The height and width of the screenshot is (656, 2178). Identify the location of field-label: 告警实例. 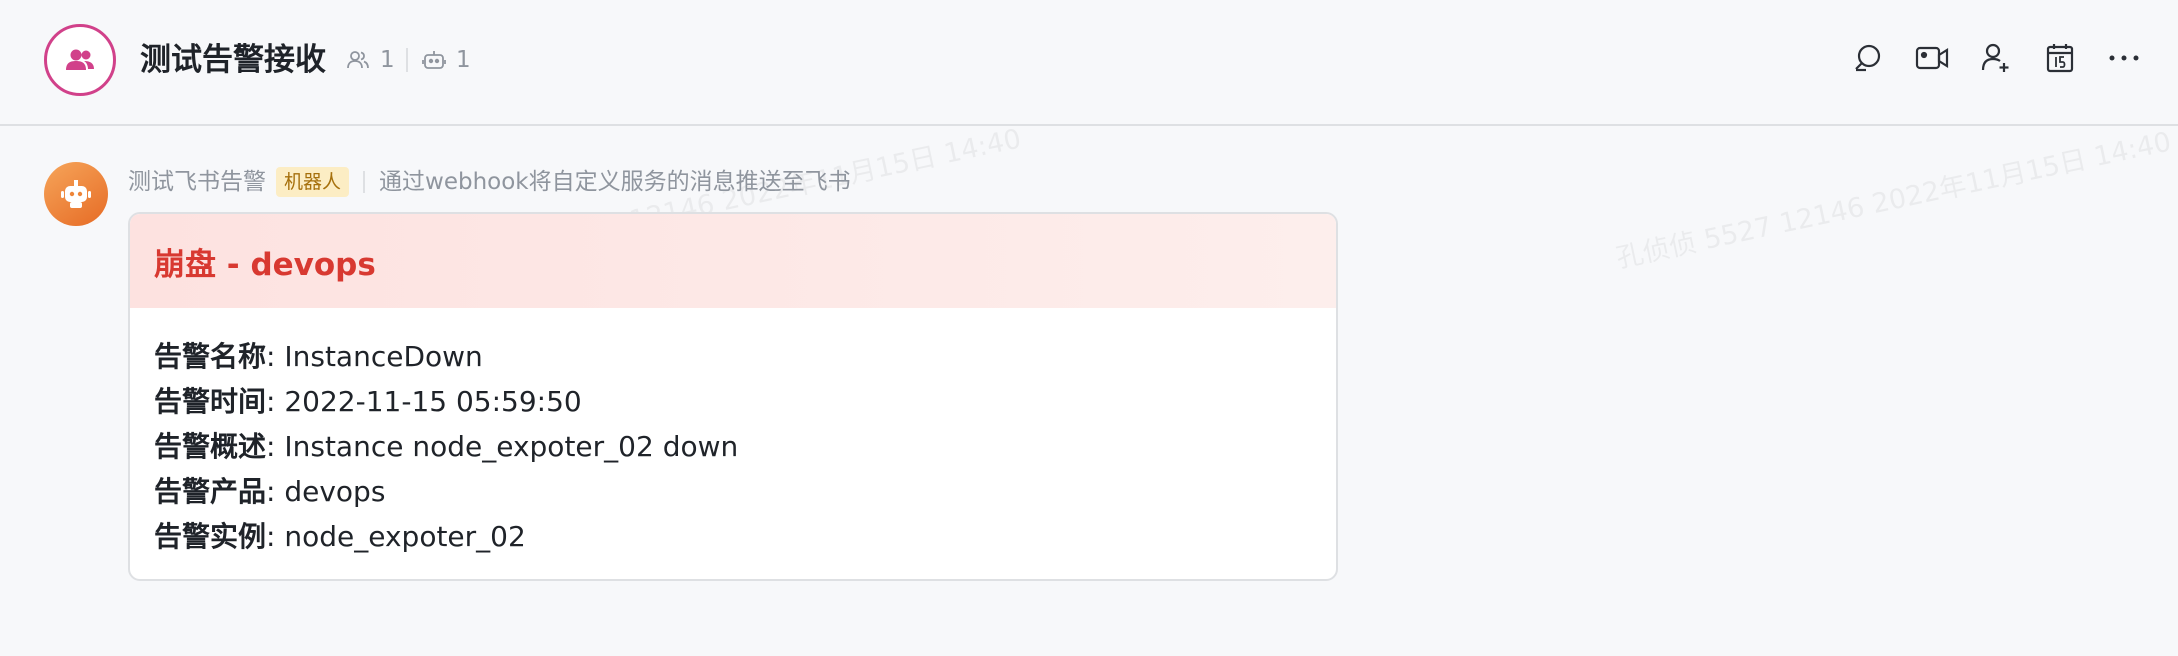
(210, 536).